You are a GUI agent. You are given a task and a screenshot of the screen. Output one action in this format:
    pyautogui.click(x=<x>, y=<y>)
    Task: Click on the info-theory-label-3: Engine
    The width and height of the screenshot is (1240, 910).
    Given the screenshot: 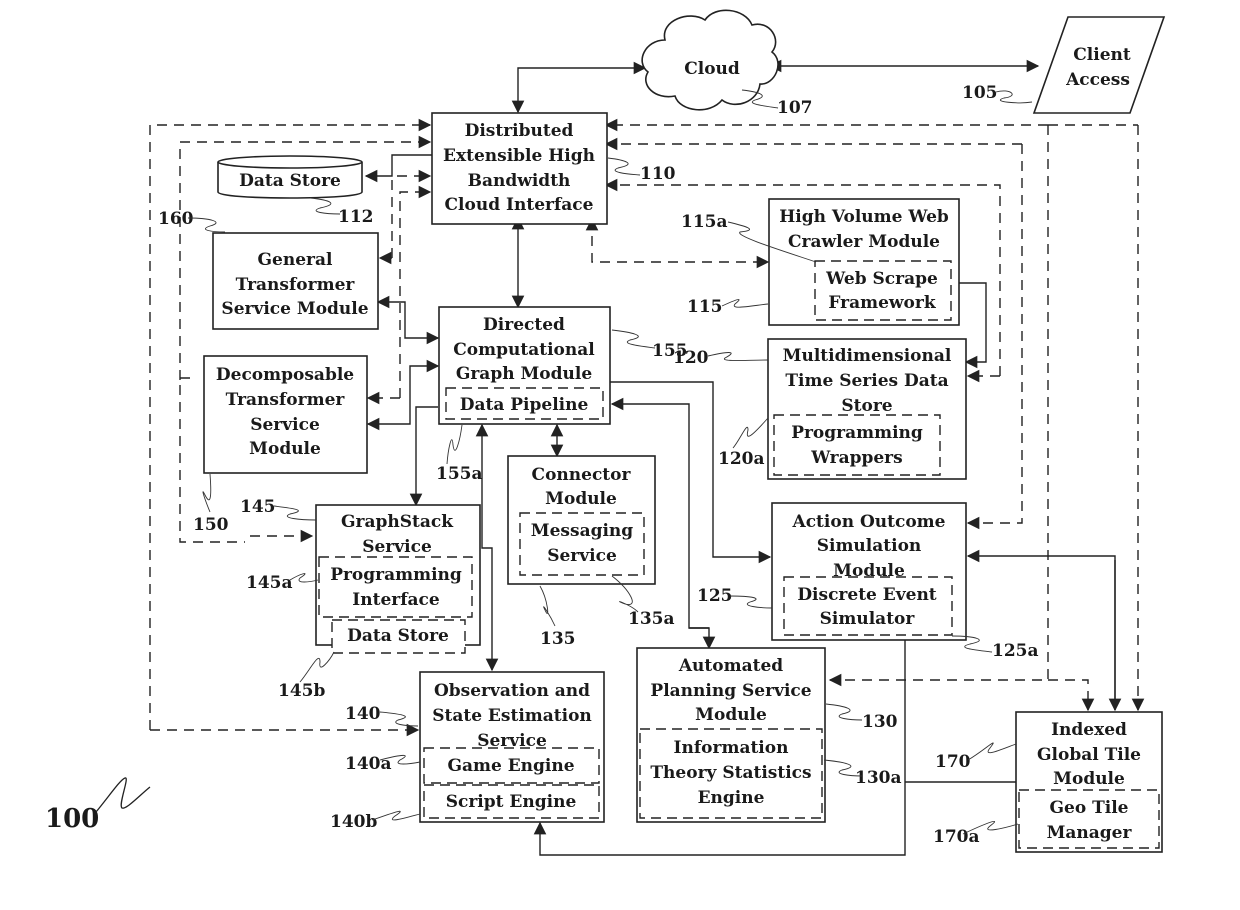 What is the action you would take?
    pyautogui.click(x=731, y=798)
    